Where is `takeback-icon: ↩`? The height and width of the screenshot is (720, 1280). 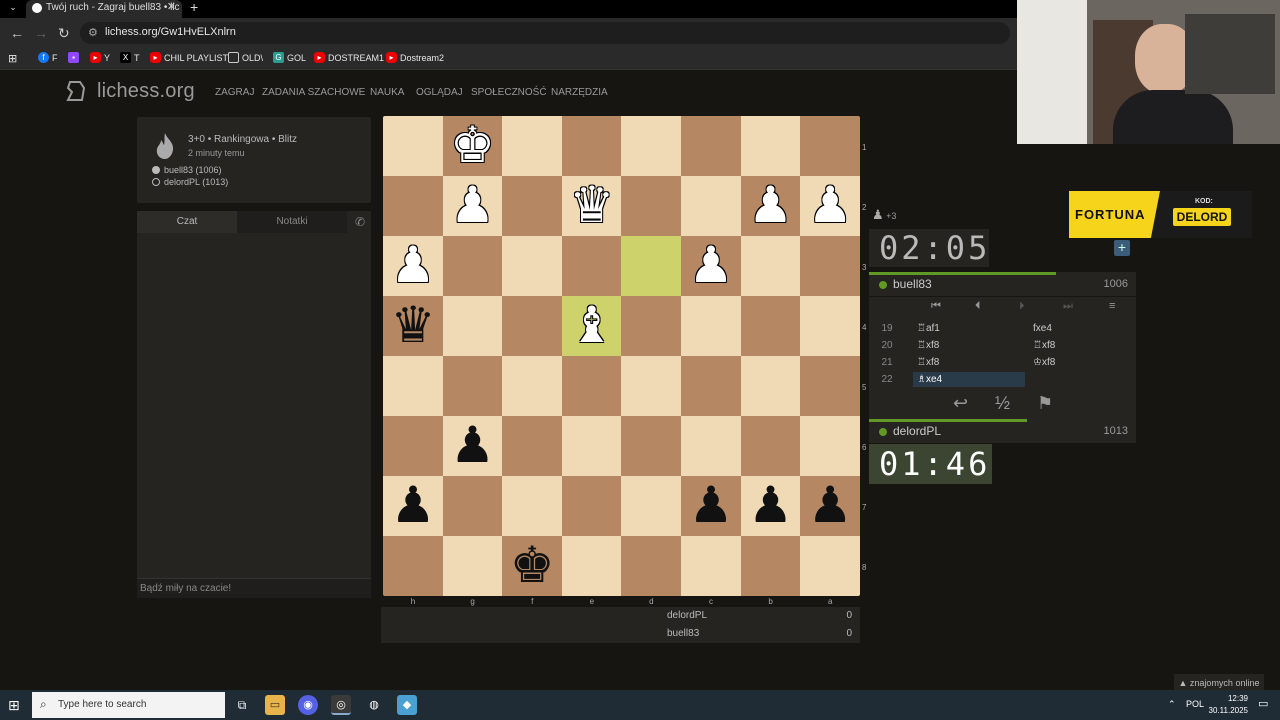
takeback-icon: ↩ is located at coordinates (960, 403).